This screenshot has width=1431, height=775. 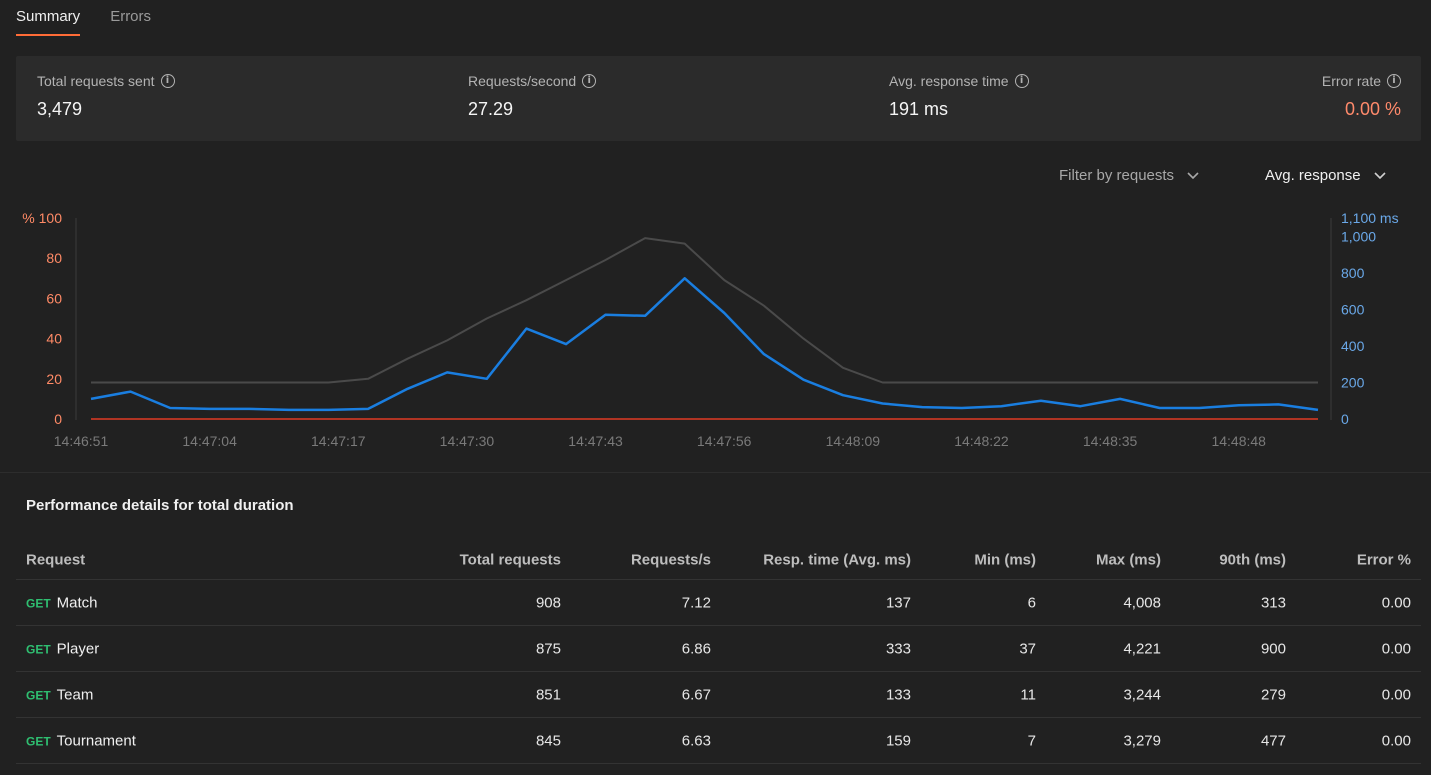 I want to click on cell-total: 908, so click(x=548, y=602).